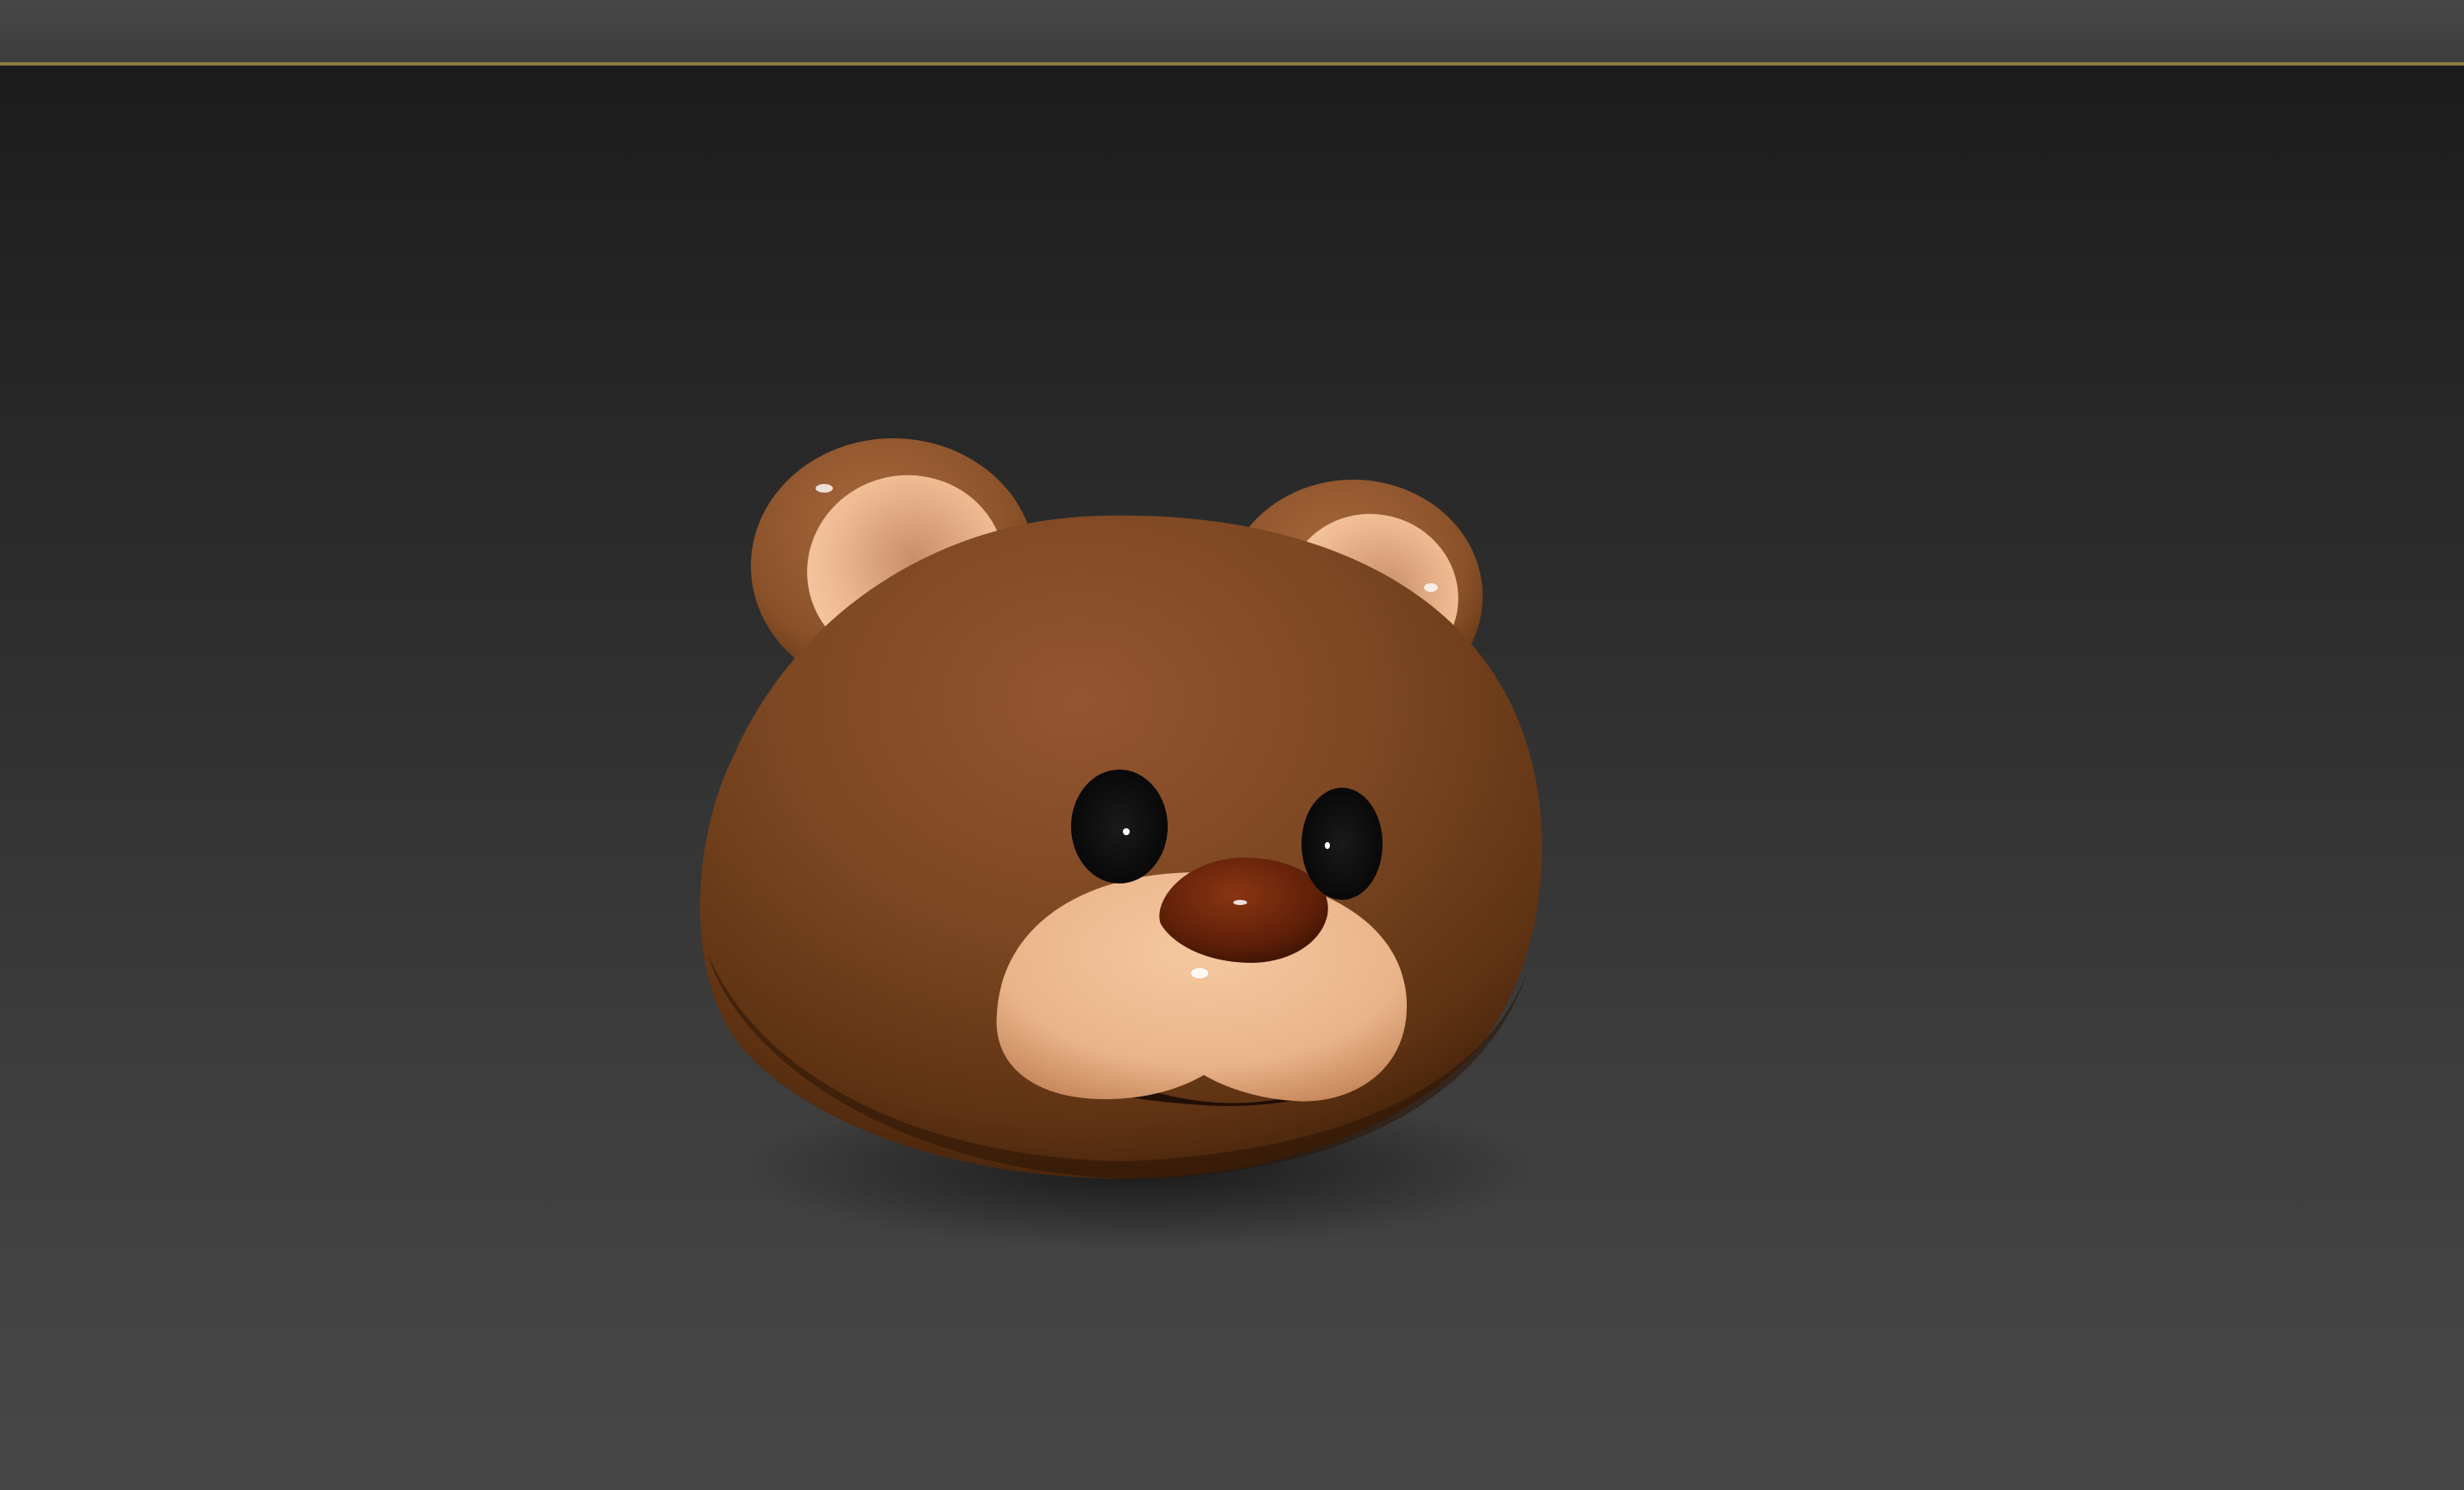 Image resolution: width=2464 pixels, height=1490 pixels. Describe the element at coordinates (1342, 844) in the screenshot. I see `right-eye` at that location.